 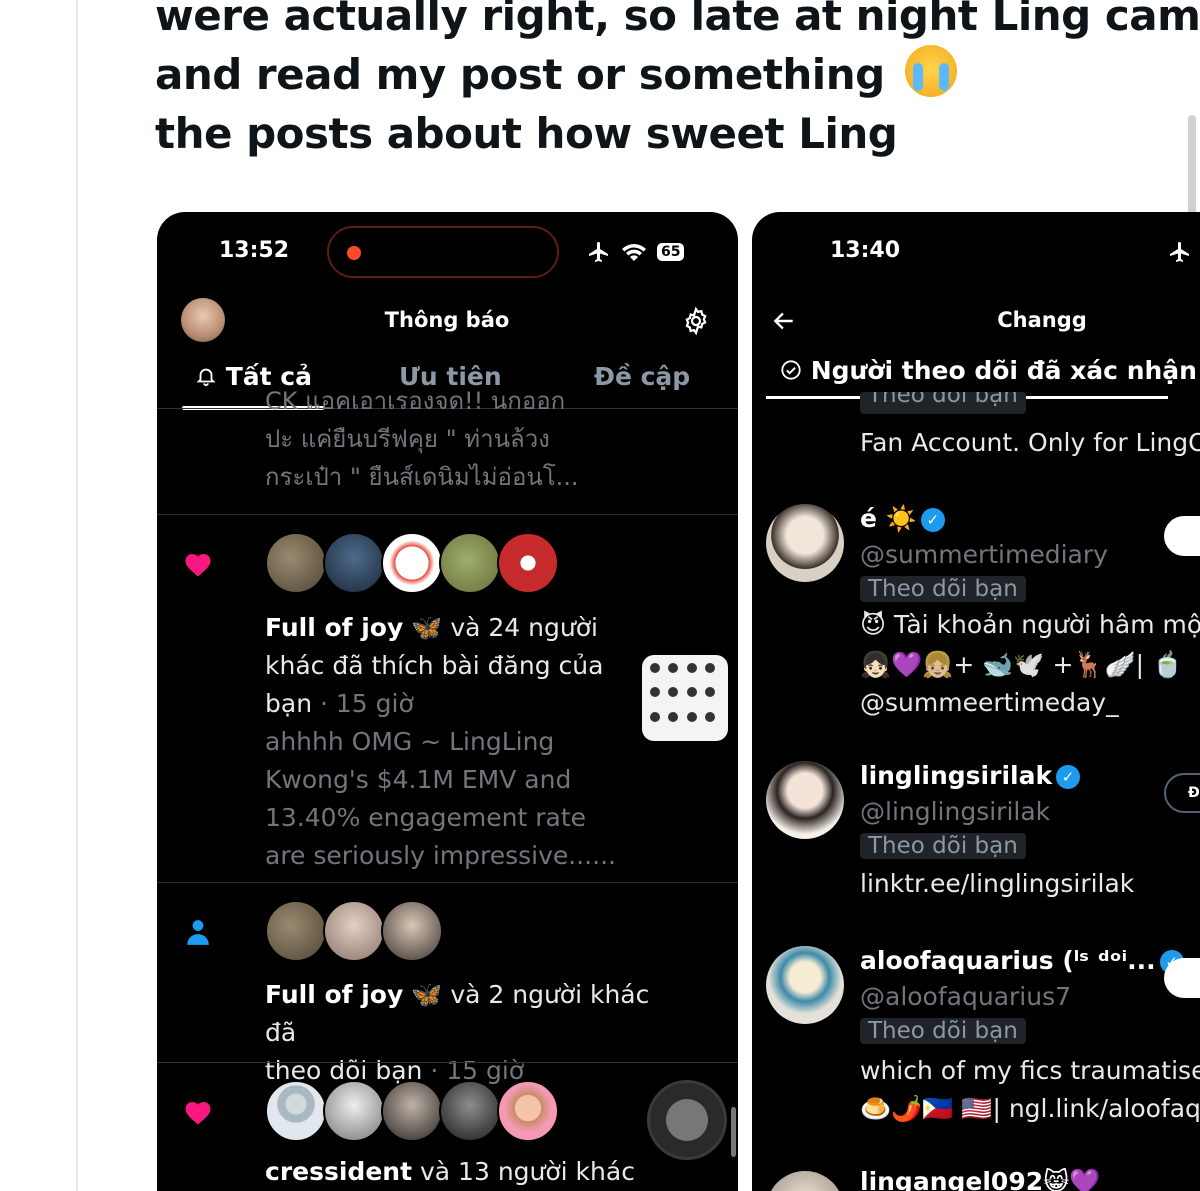 I want to click on tab-verified-followers: Người theo dõi đã xác nhận, so click(x=988, y=370).